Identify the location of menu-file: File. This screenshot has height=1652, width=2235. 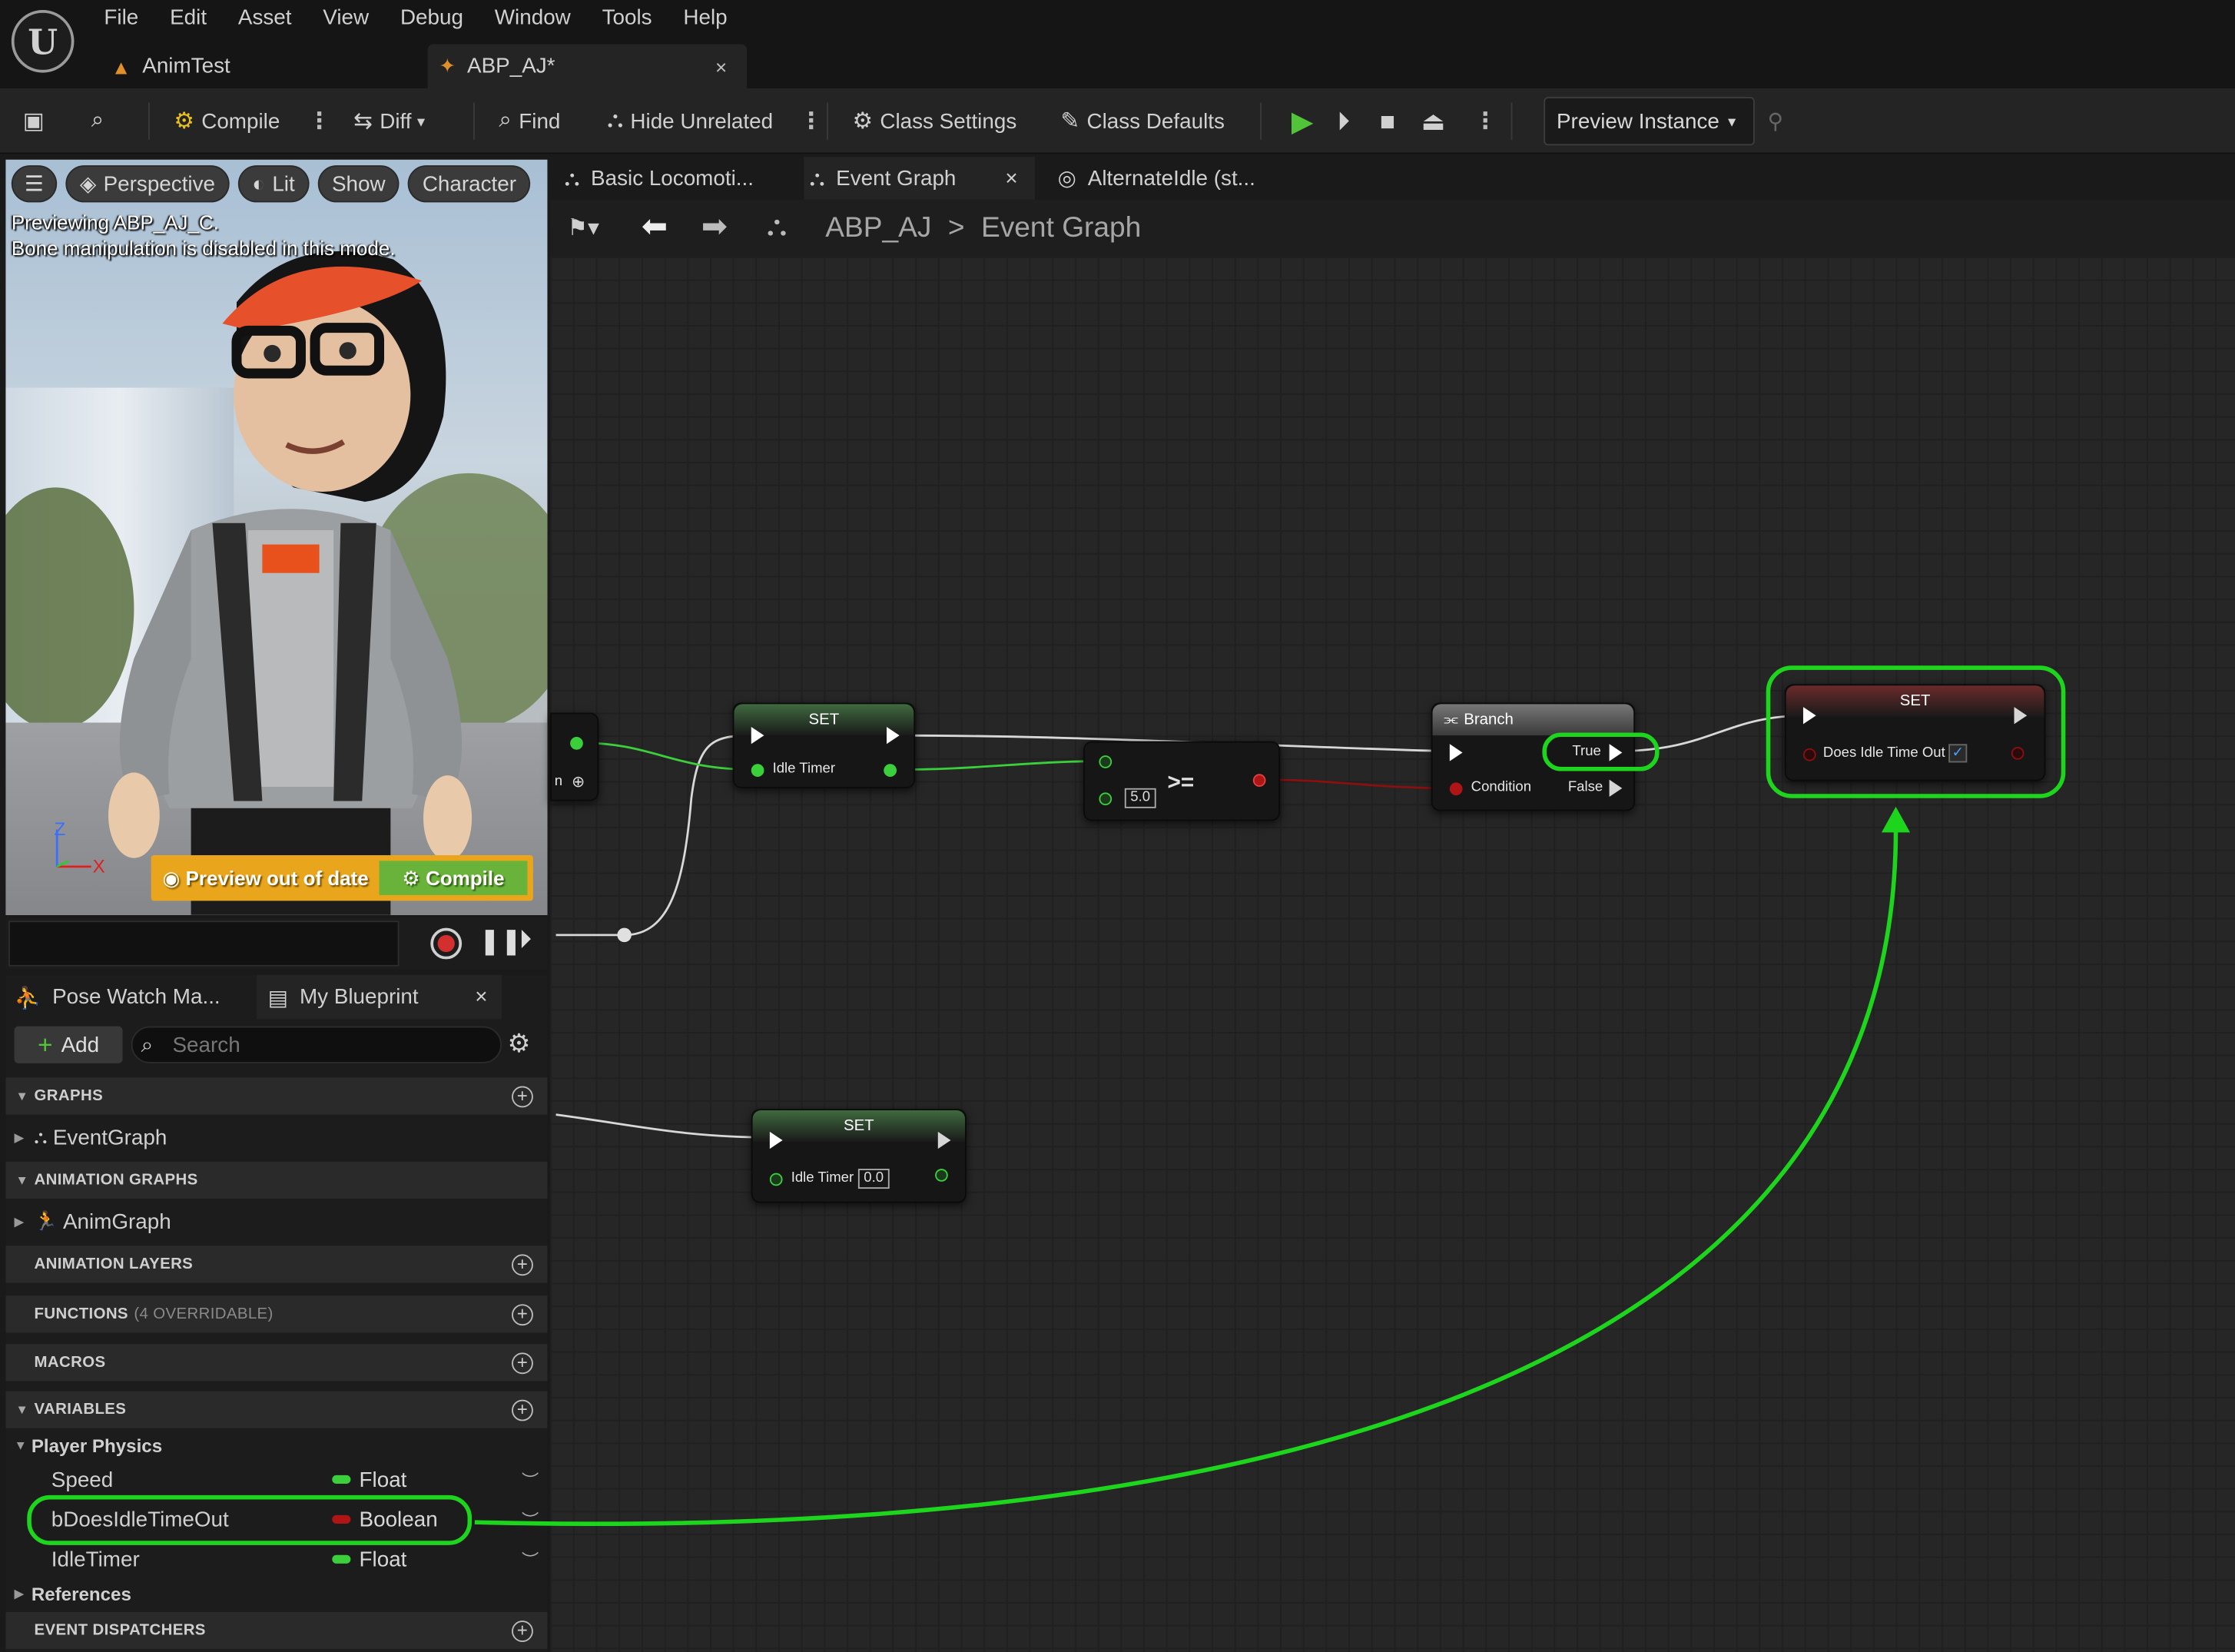
(121, 18).